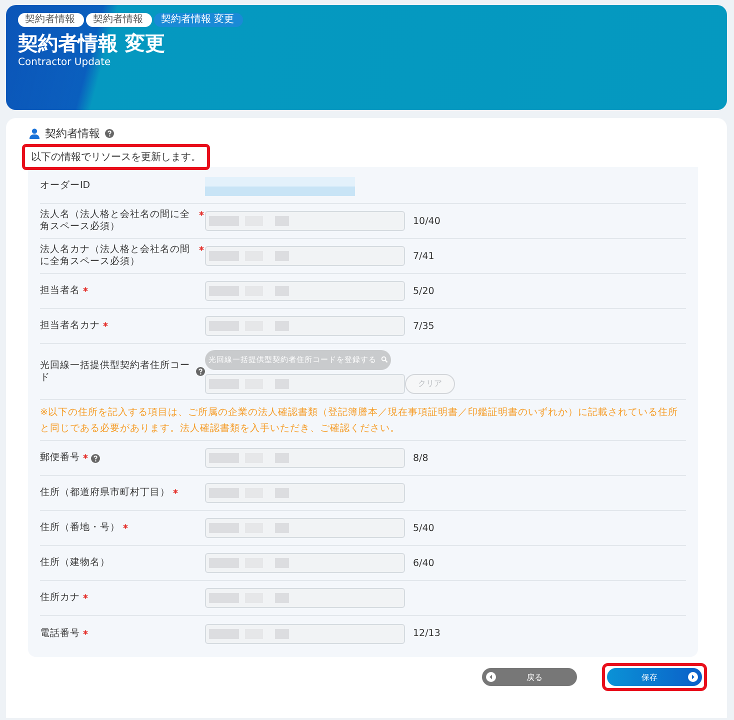  I want to click on field-label: 住所カナ, so click(60, 598).